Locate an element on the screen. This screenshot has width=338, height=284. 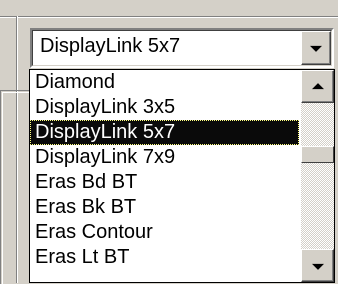
vertical-scrollbar is located at coordinates (317, 176).